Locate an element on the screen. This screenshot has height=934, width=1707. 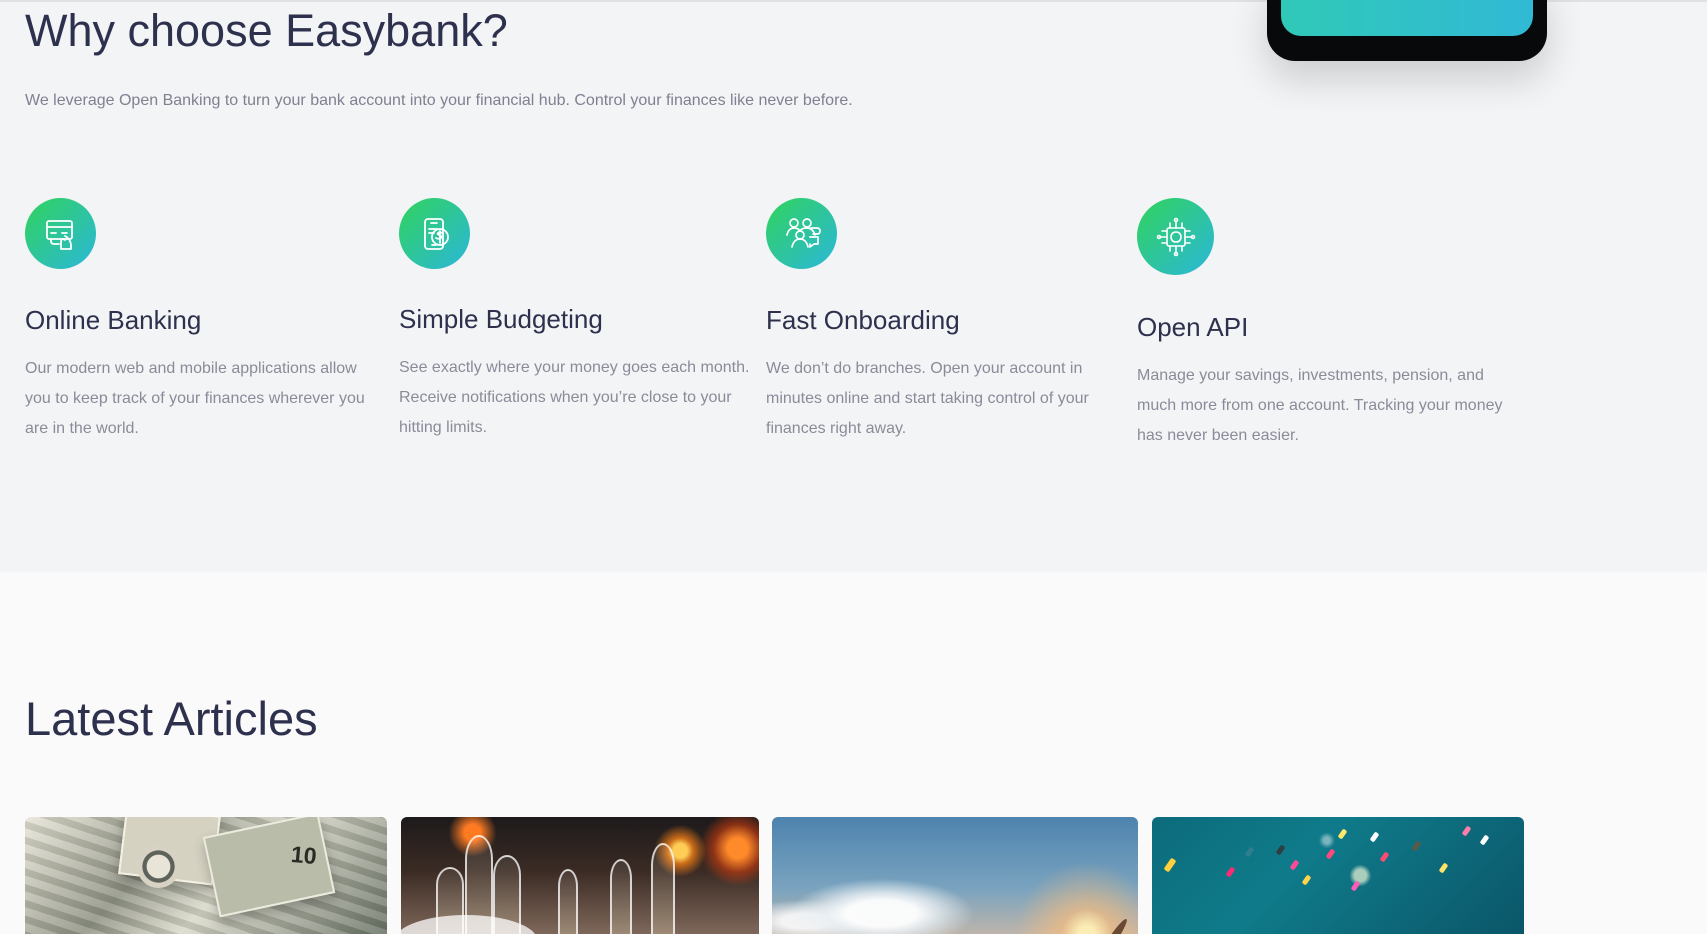
circuit-api-icon is located at coordinates (1175, 236).